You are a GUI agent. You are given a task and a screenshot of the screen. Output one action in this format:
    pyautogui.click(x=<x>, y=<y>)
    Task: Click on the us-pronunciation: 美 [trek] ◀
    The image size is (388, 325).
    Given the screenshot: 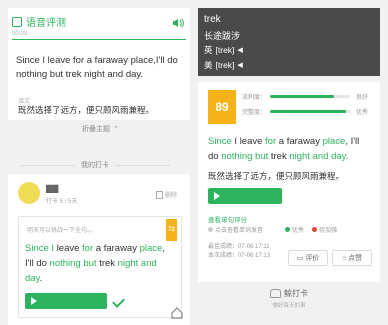 What is the action you would take?
    pyautogui.click(x=223, y=65)
    